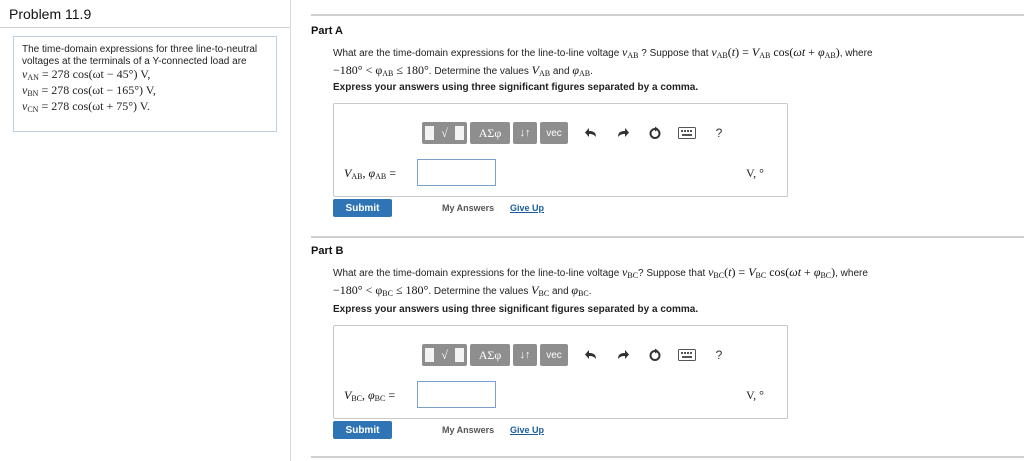 The image size is (1024, 461). I want to click on part-title: Part A, so click(327, 31).